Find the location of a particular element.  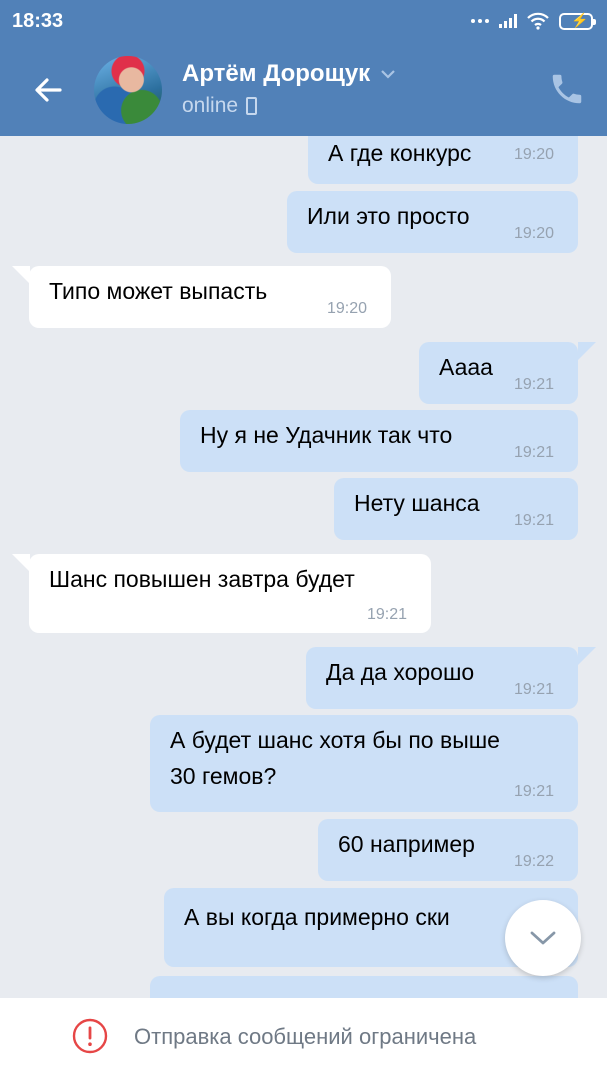

message-text: Ну я не Удачник так что is located at coordinates (326, 435).